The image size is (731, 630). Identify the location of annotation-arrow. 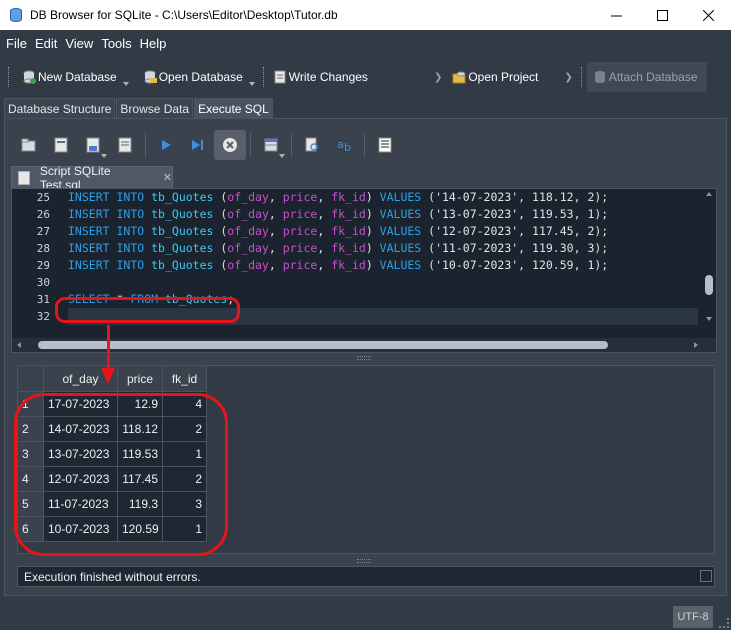
(108, 347).